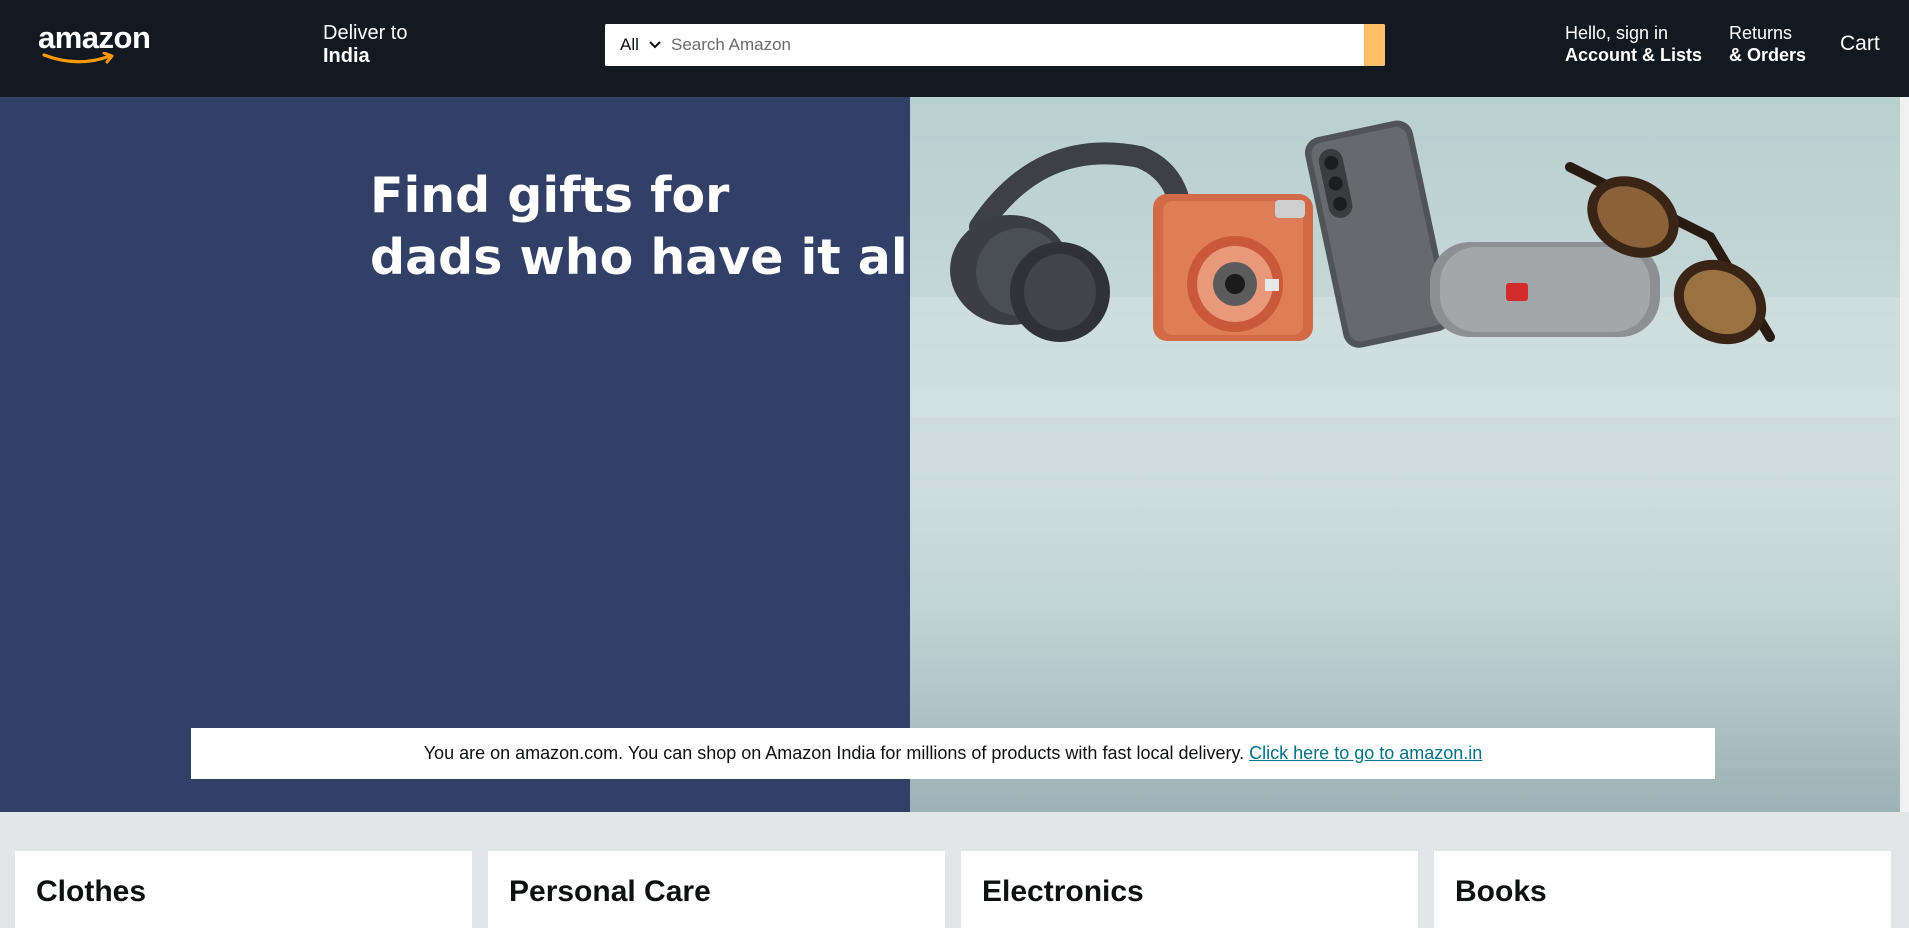 This screenshot has width=1909, height=928. I want to click on hero-title-line-2: dads who have it all, so click(647, 257).